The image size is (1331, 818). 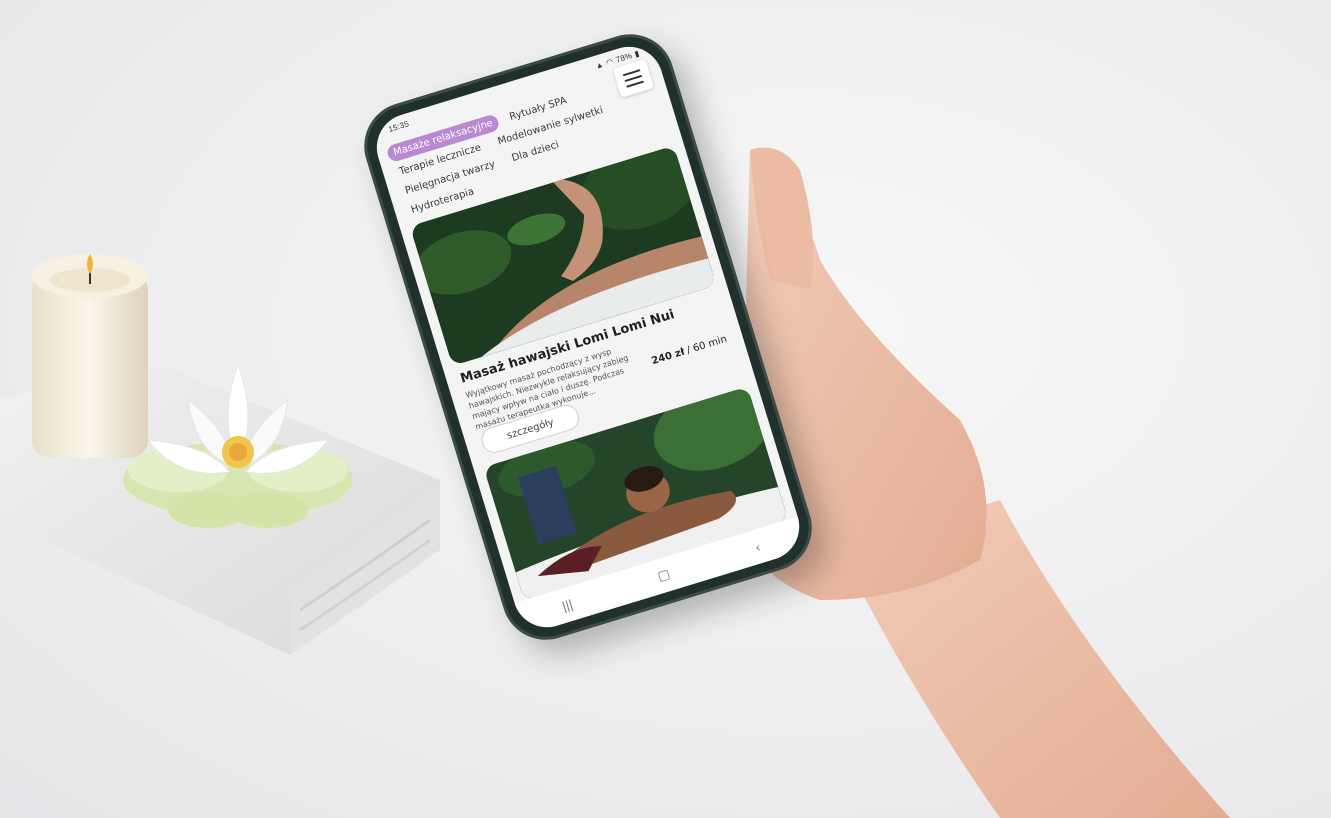 I want to click on status-time: 15:35, so click(x=398, y=126).